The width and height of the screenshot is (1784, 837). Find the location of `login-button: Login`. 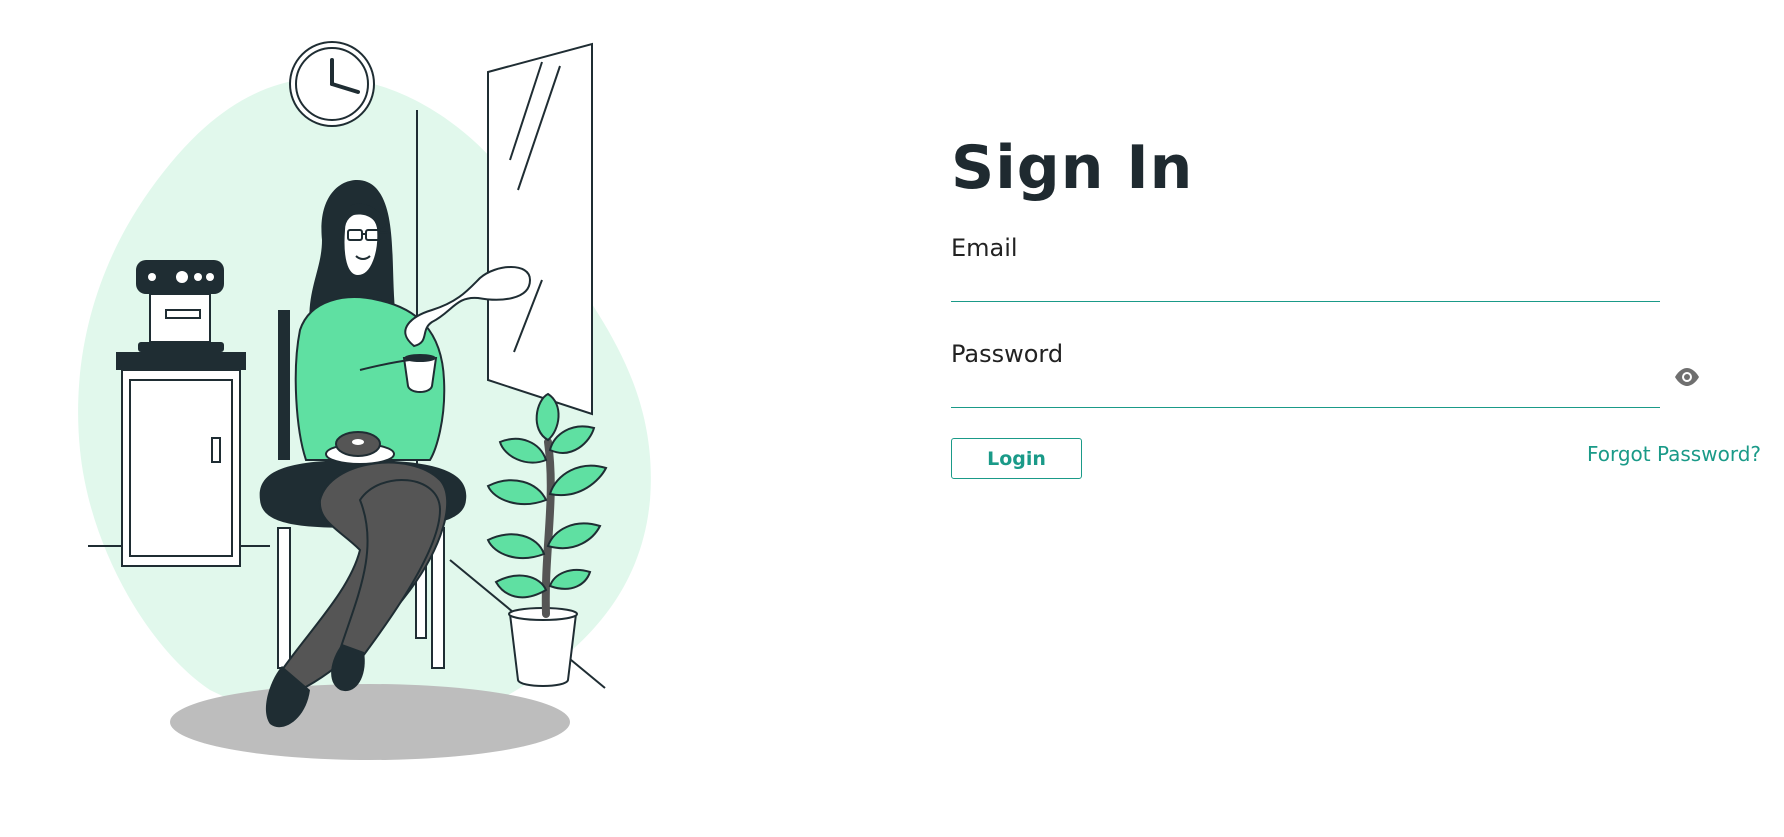

login-button: Login is located at coordinates (1016, 458).